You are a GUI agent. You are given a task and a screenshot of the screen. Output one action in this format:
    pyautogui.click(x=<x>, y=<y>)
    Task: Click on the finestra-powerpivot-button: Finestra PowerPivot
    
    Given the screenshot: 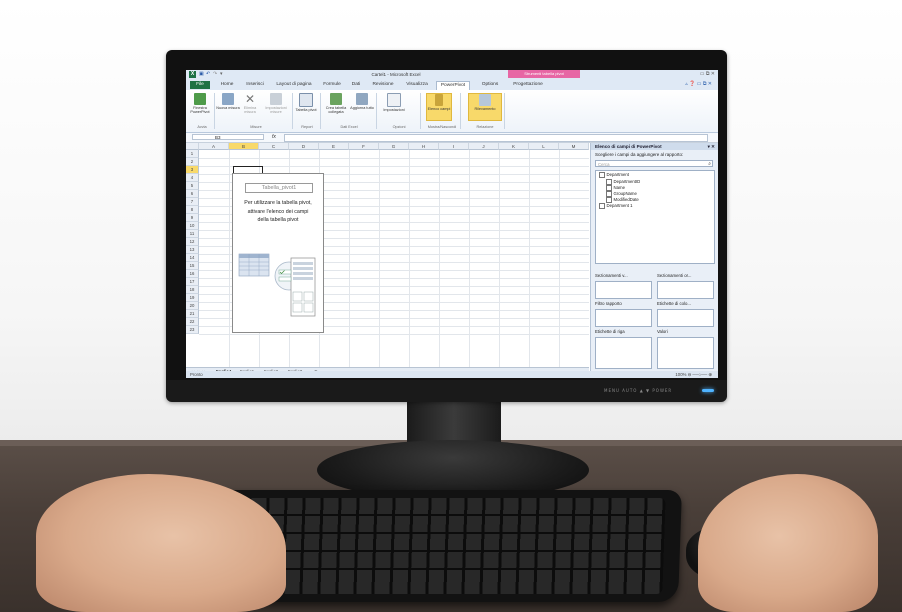 What is the action you would take?
    pyautogui.click(x=200, y=103)
    